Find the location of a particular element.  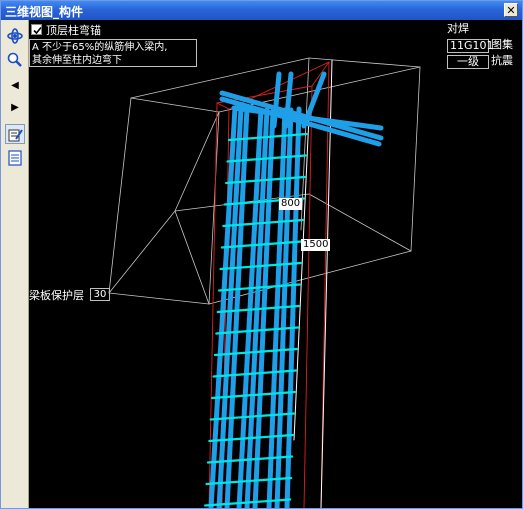

list-button is located at coordinates (15, 158).